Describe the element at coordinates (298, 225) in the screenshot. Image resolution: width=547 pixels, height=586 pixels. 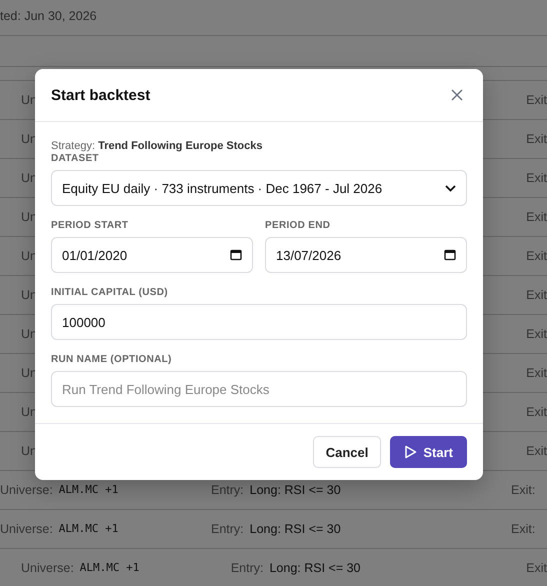
I see `field-label: PERIOD END` at that location.